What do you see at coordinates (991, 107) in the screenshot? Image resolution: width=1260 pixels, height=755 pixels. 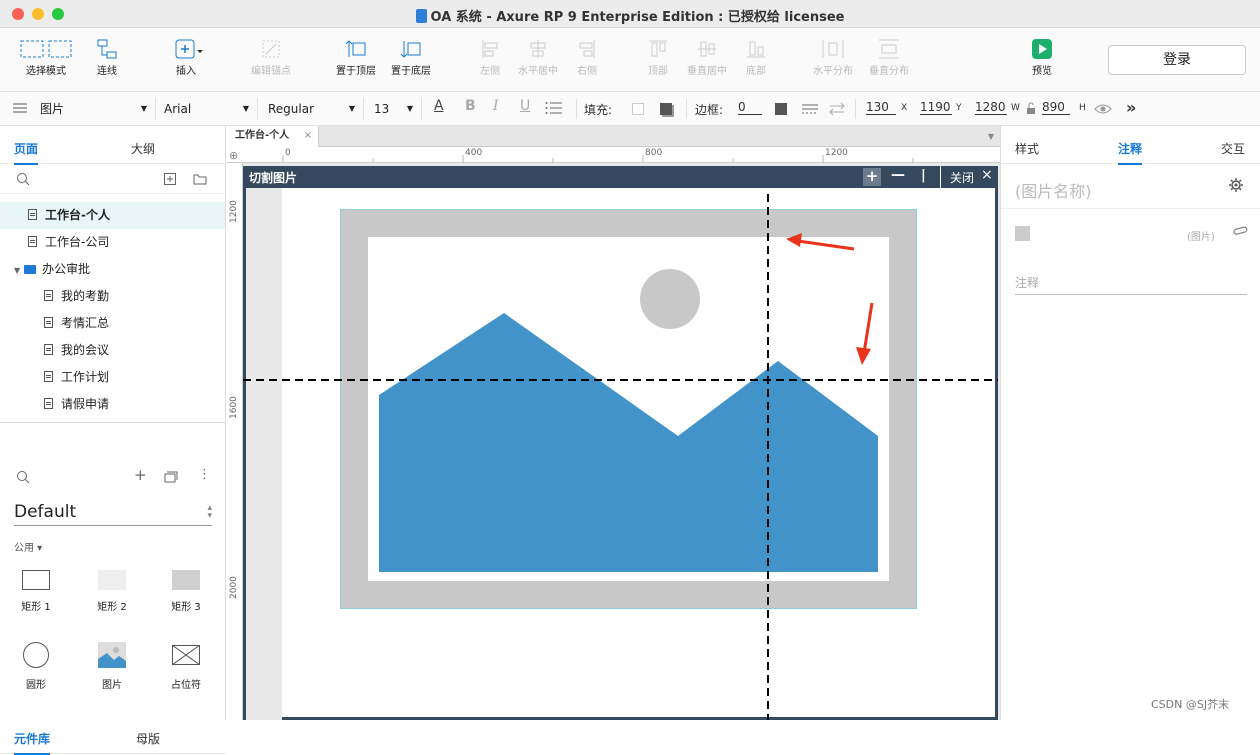 I see `width-input: 1280` at bounding box center [991, 107].